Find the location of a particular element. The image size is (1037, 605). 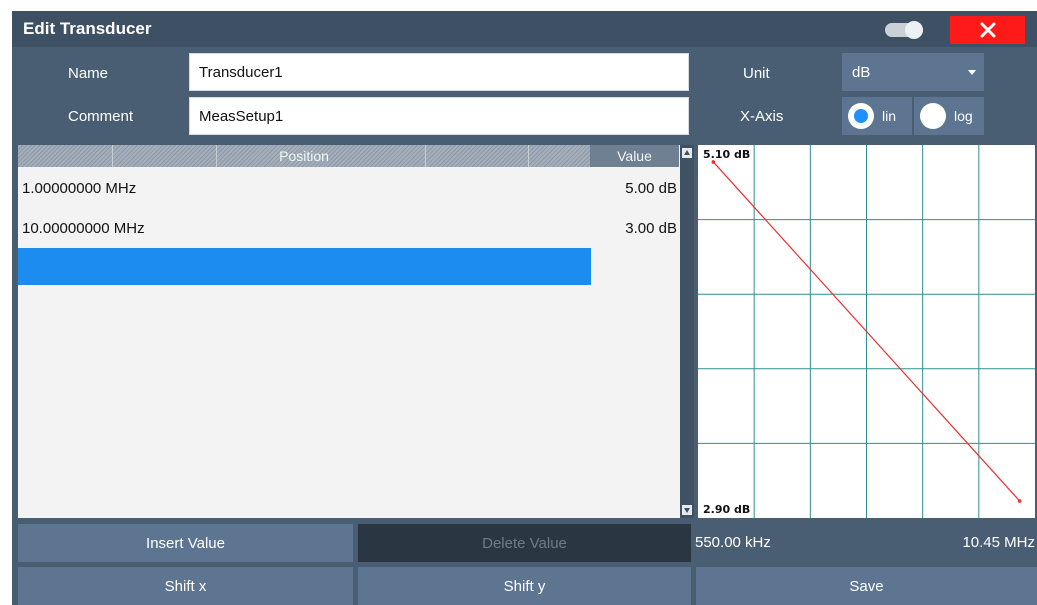

table-row-selected-empty is located at coordinates (304, 266).